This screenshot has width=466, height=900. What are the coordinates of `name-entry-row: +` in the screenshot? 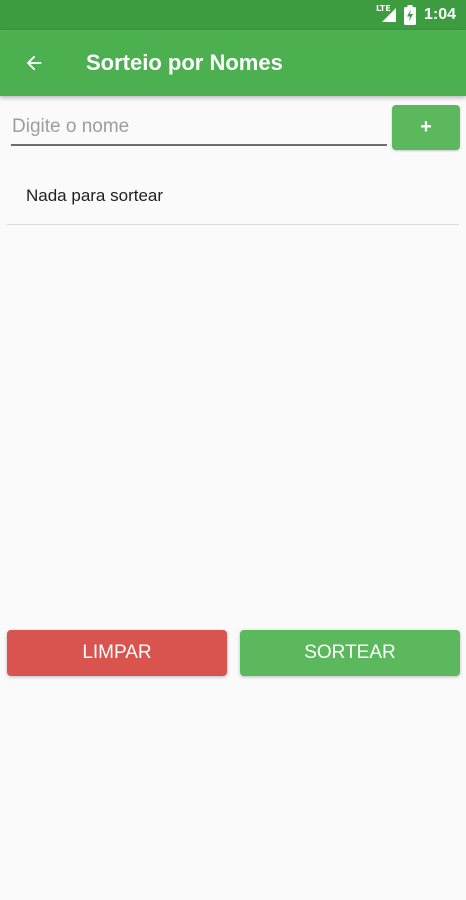 It's located at (233, 131).